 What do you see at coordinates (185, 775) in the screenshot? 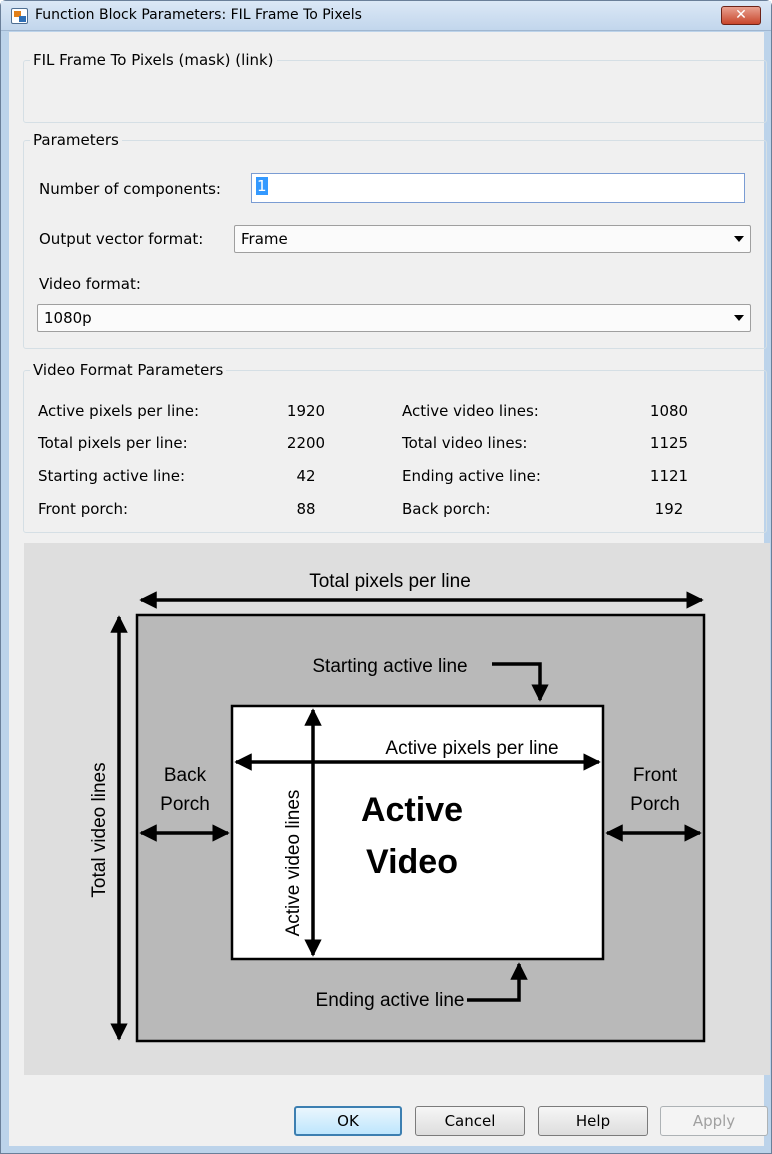
I see `back-porch-label-1: Back` at bounding box center [185, 775].